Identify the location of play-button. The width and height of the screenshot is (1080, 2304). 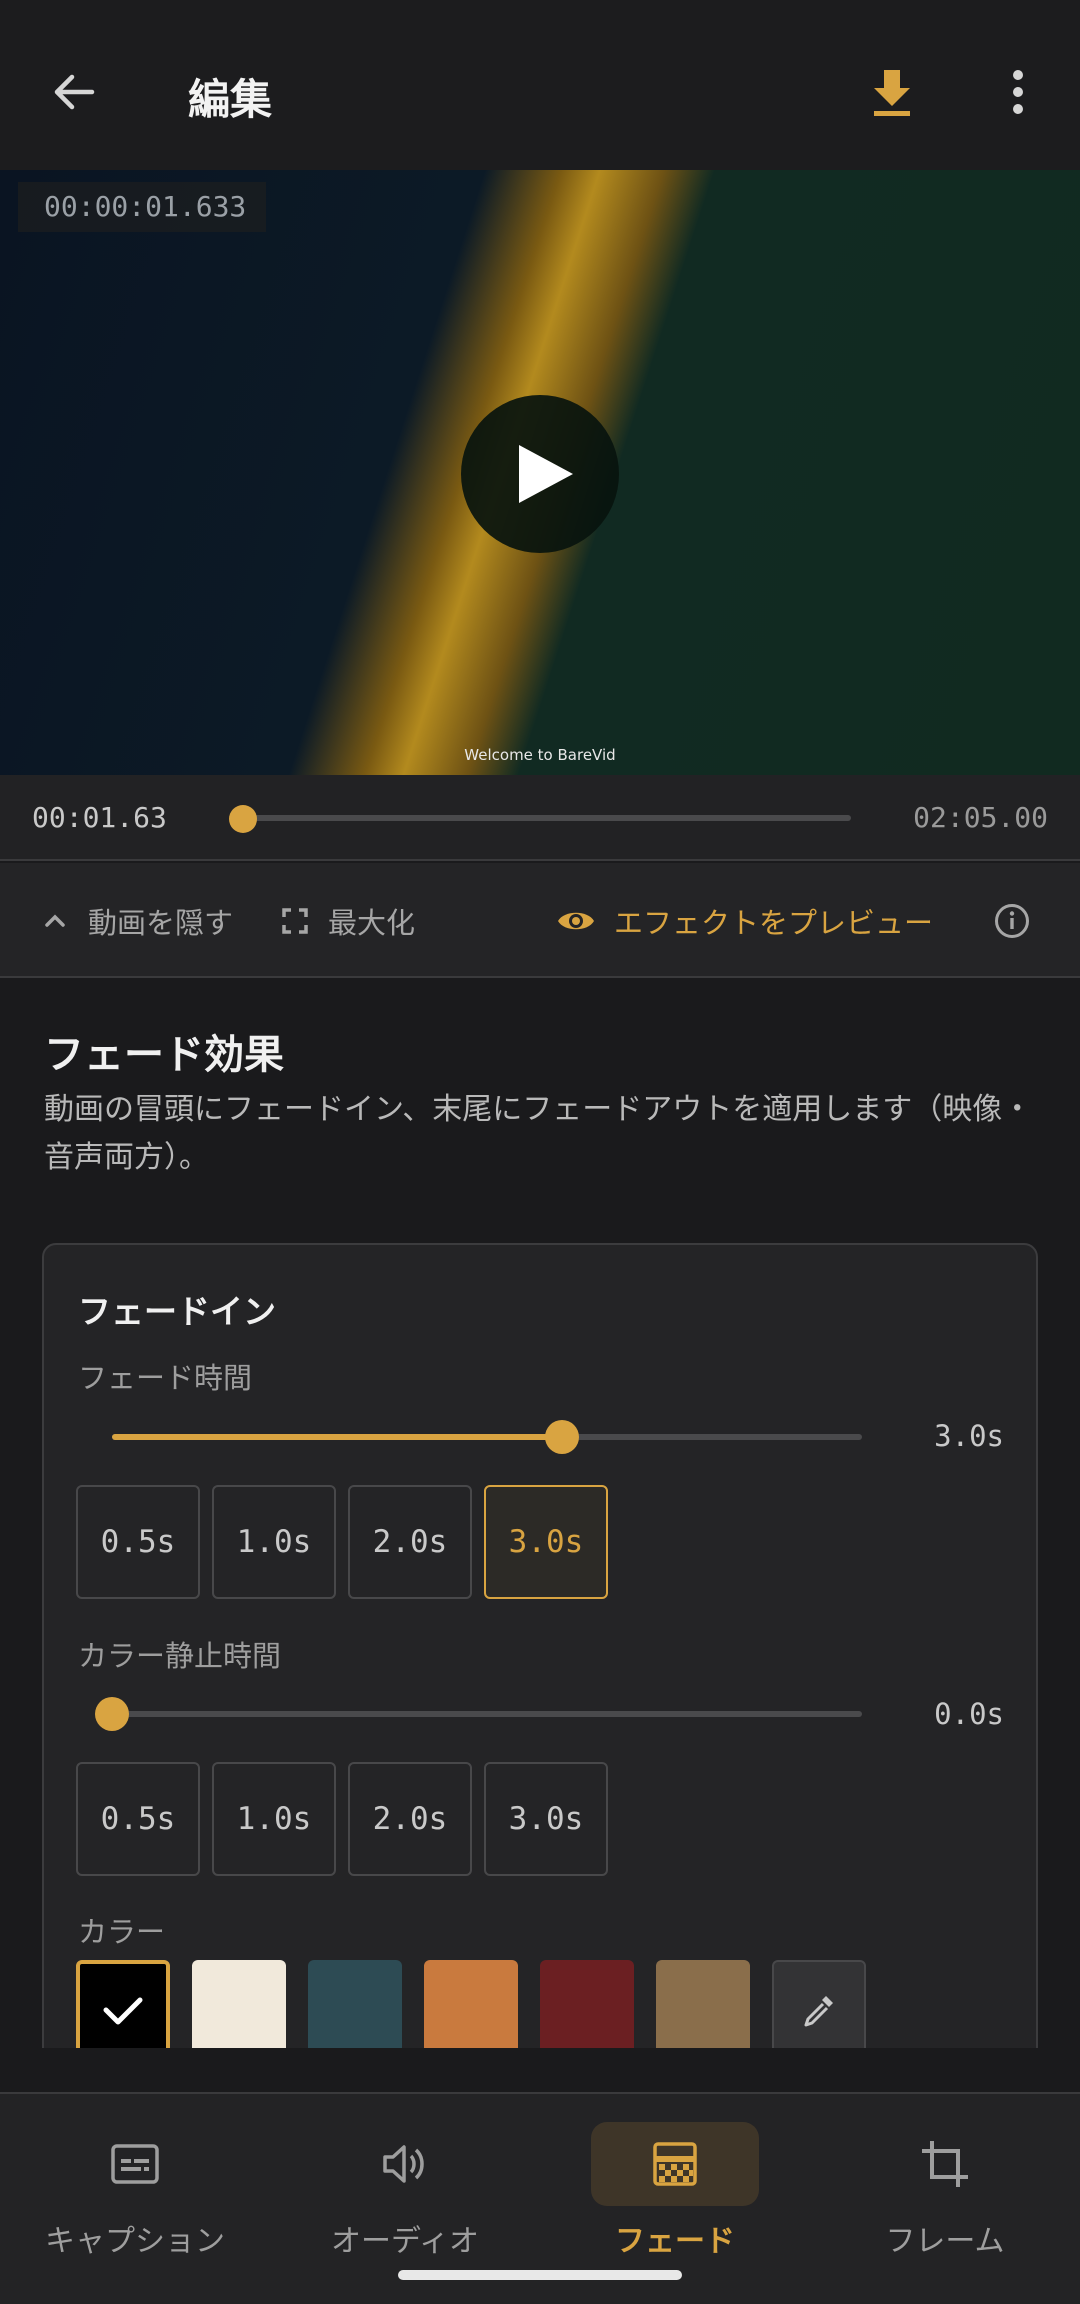
(540, 474).